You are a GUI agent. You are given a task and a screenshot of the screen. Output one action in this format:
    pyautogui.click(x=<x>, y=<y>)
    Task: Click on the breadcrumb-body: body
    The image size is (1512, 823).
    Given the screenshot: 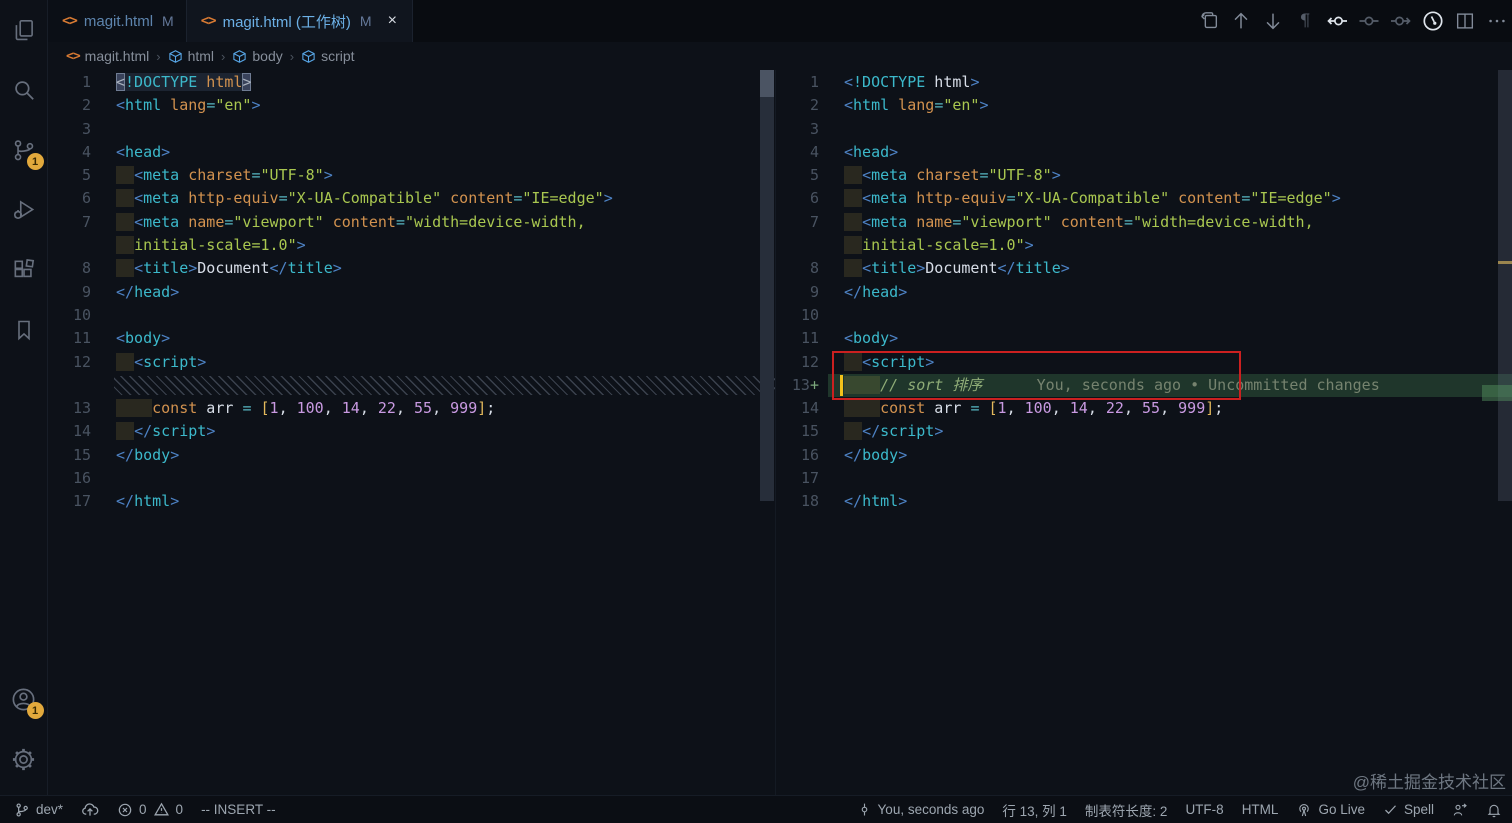 What is the action you would take?
    pyautogui.click(x=257, y=56)
    